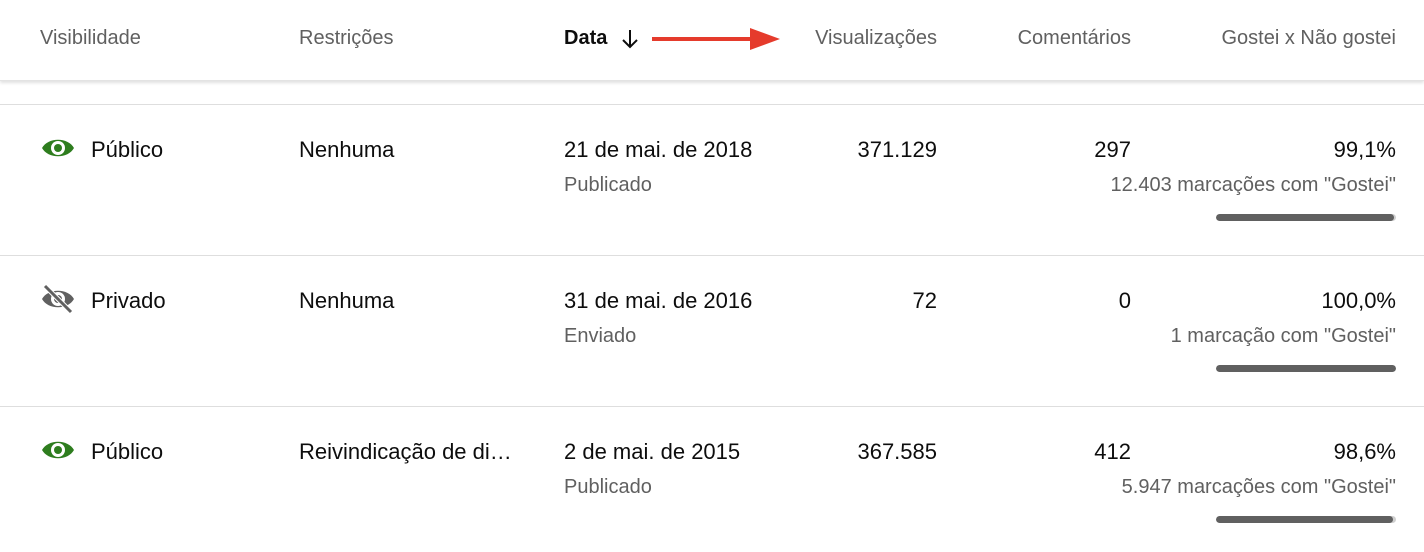  What do you see at coordinates (1308, 38) in the screenshot?
I see `column-header-likes: Gostei x Não gostei` at bounding box center [1308, 38].